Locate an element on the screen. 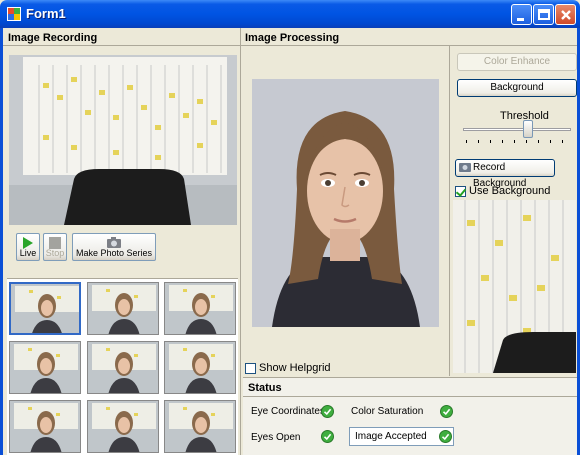 The height and width of the screenshot is (455, 580). eye-coordinates-label: Eye Coordinates is located at coordinates (288, 411).